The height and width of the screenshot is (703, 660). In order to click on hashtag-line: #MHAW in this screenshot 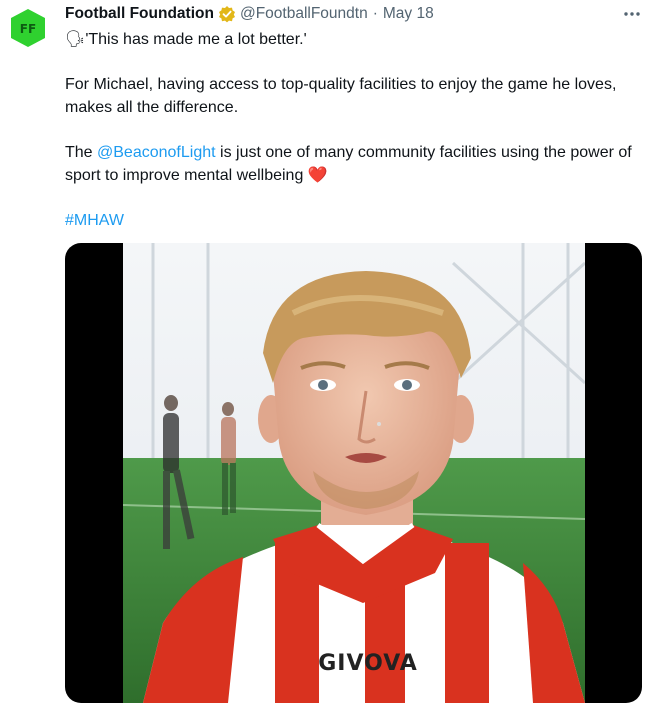, I will do `click(350, 220)`.